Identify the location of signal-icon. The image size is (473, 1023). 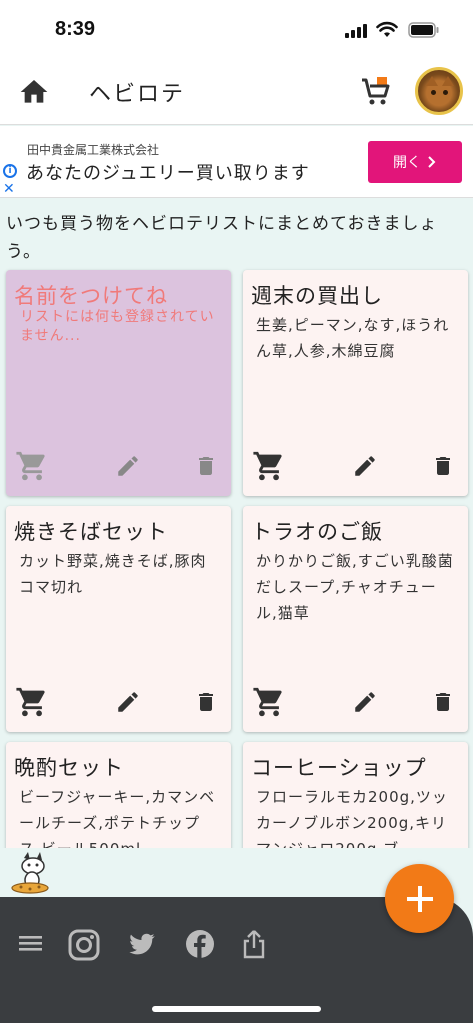
(356, 31).